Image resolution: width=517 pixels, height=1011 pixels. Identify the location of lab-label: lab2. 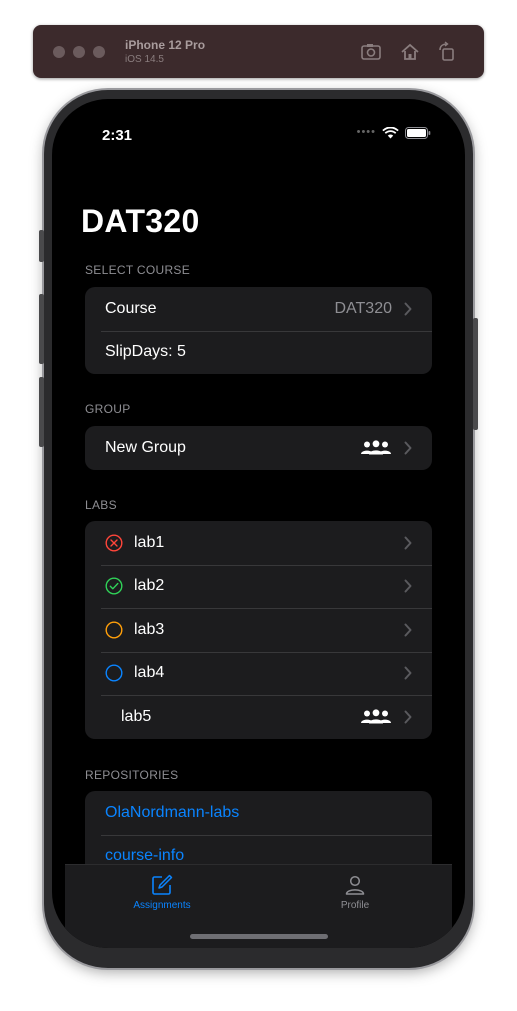
(149, 586).